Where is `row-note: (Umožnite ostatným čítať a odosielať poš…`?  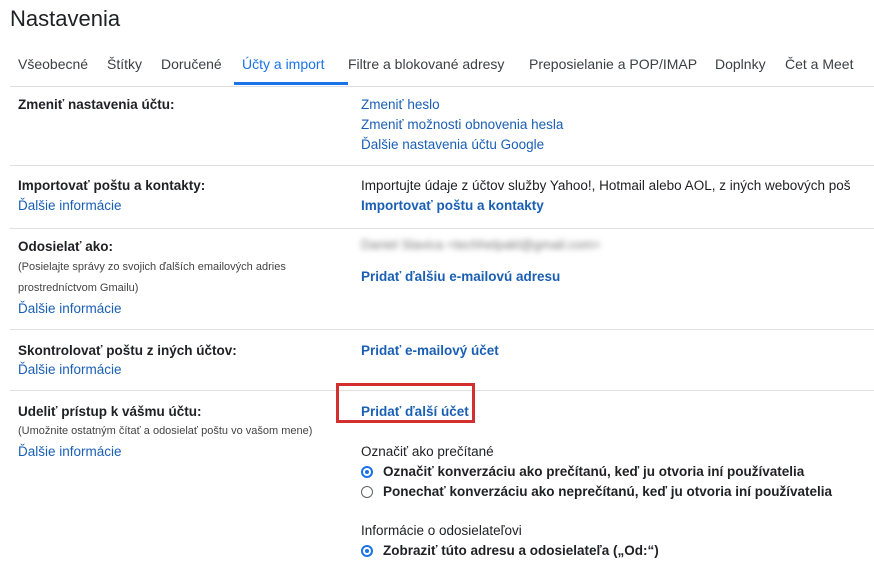 row-note: (Umožnite ostatným čítať a odosielať poš… is located at coordinates (165, 431).